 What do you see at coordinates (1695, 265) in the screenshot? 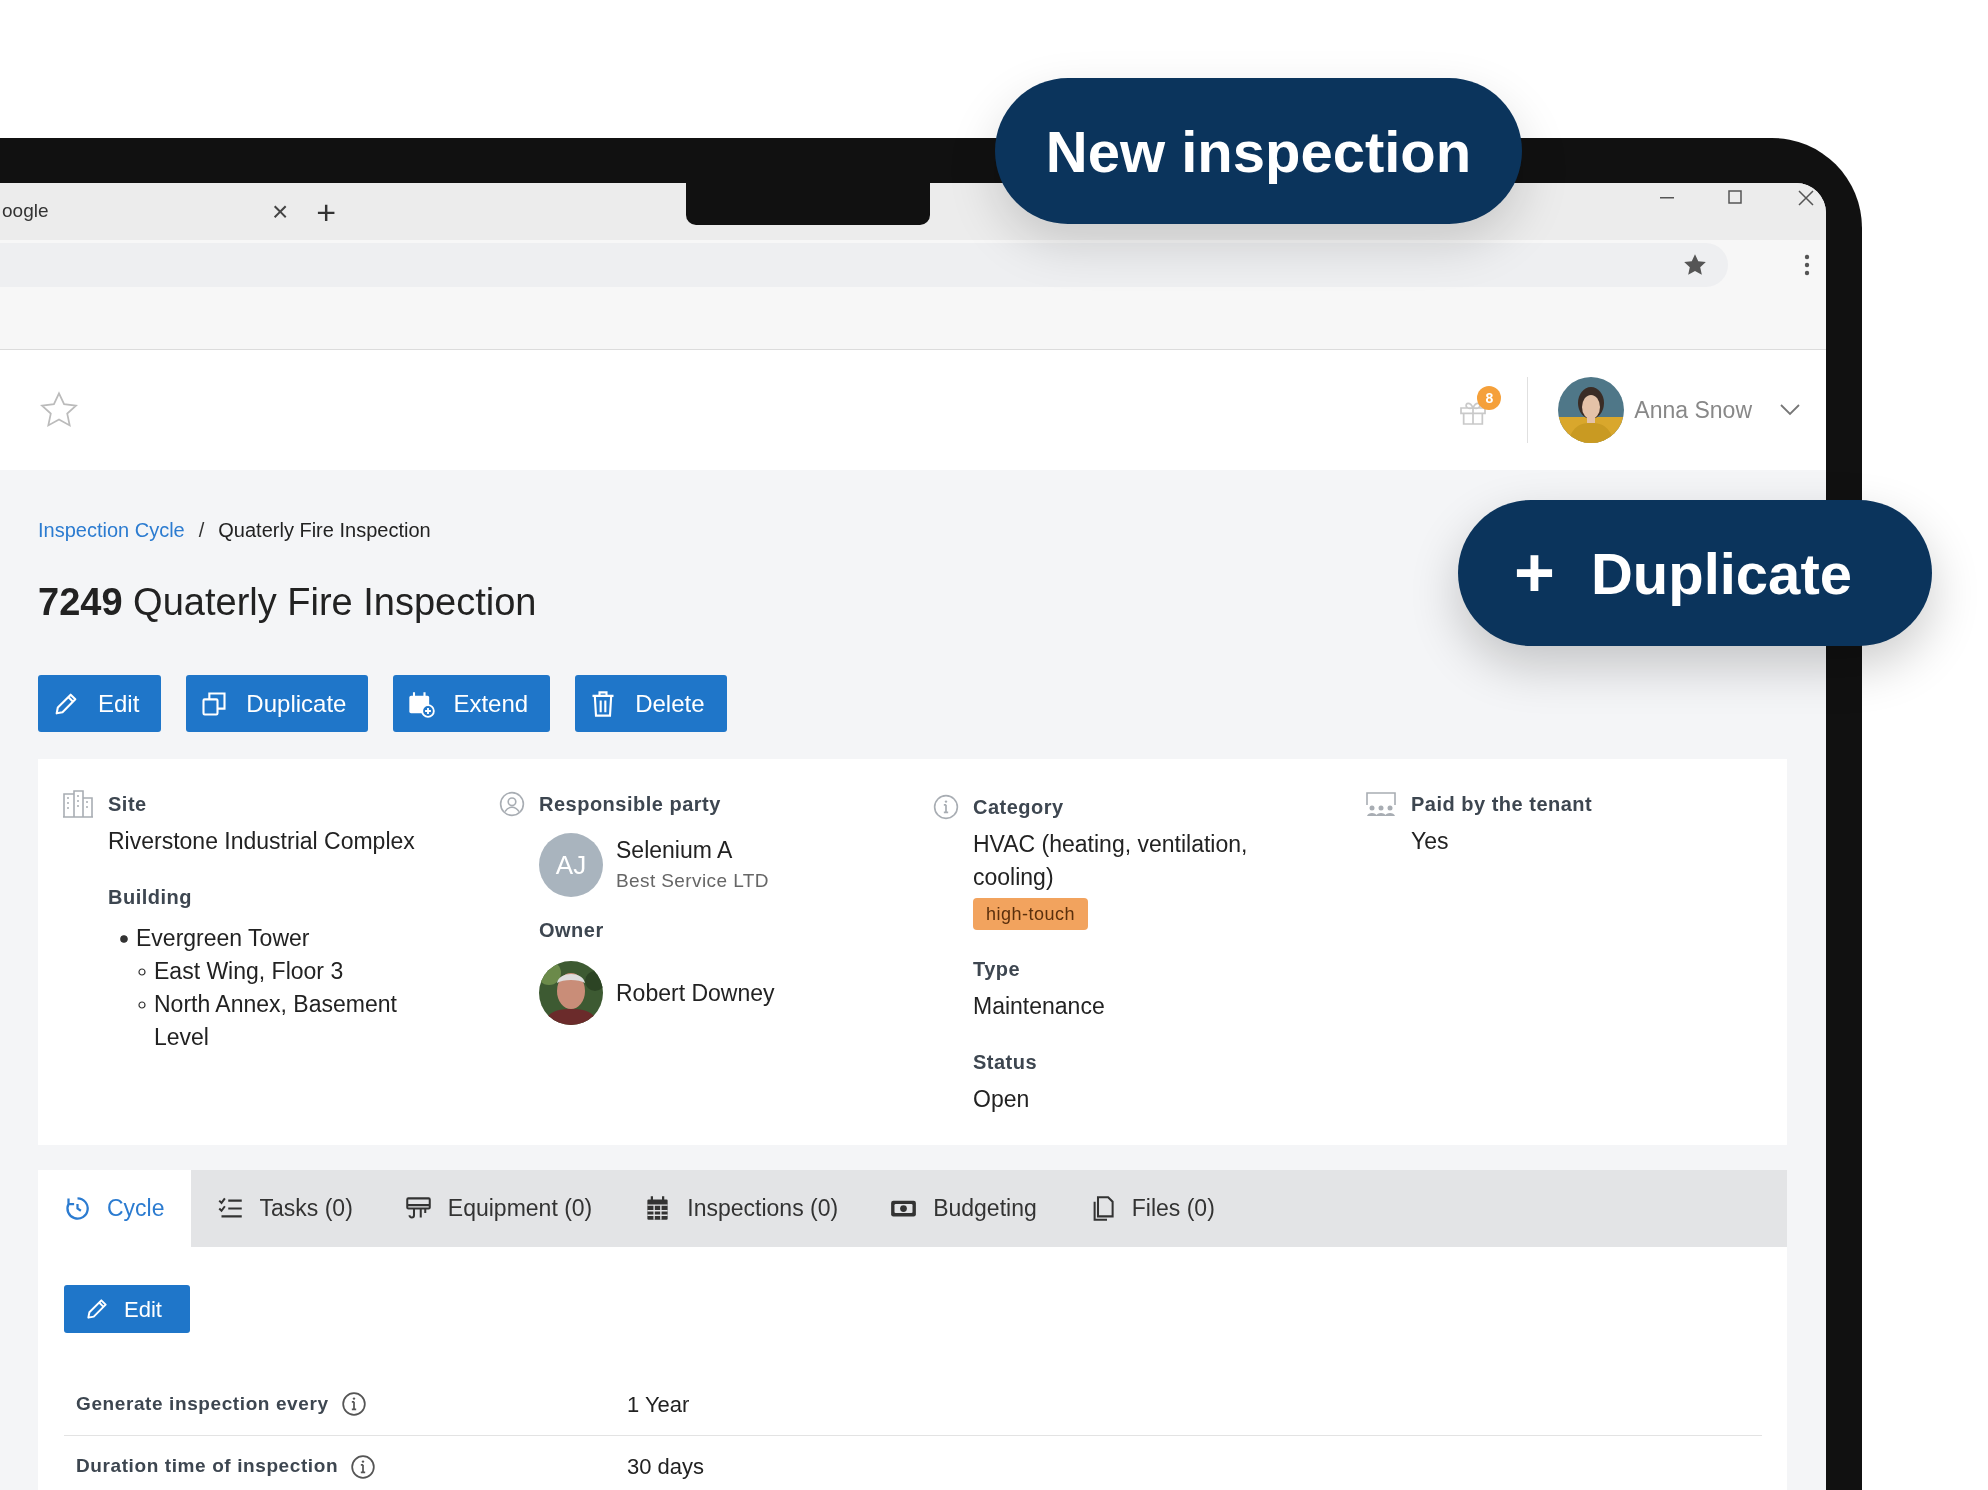
I see `bookmark-star-icon` at bounding box center [1695, 265].